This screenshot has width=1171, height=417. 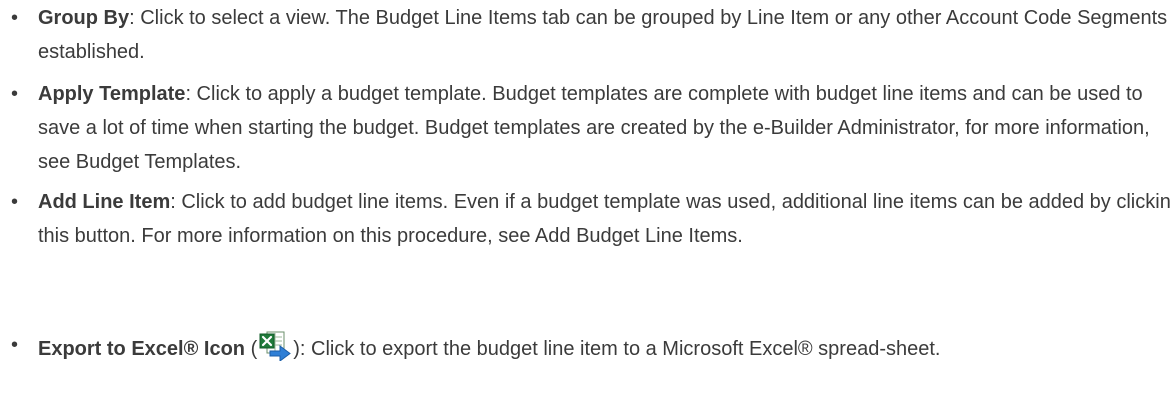 I want to click on excel-export-icon, so click(x=275, y=346).